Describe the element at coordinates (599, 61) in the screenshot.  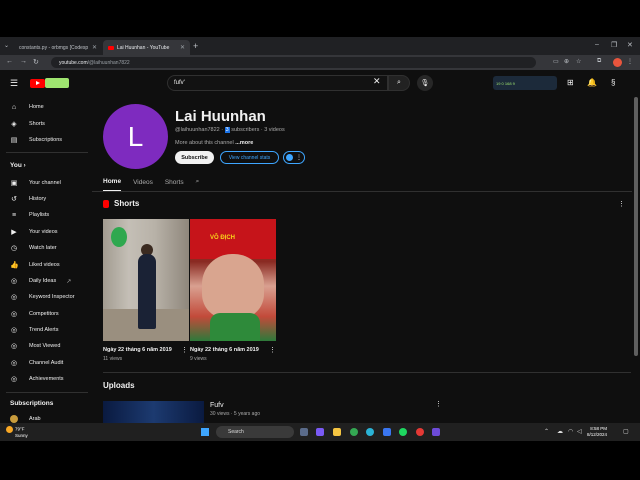
I see `extensions-icon: ⧉` at that location.